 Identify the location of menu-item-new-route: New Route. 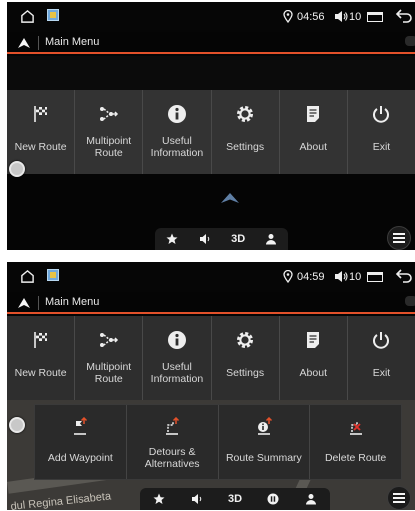
(41, 358).